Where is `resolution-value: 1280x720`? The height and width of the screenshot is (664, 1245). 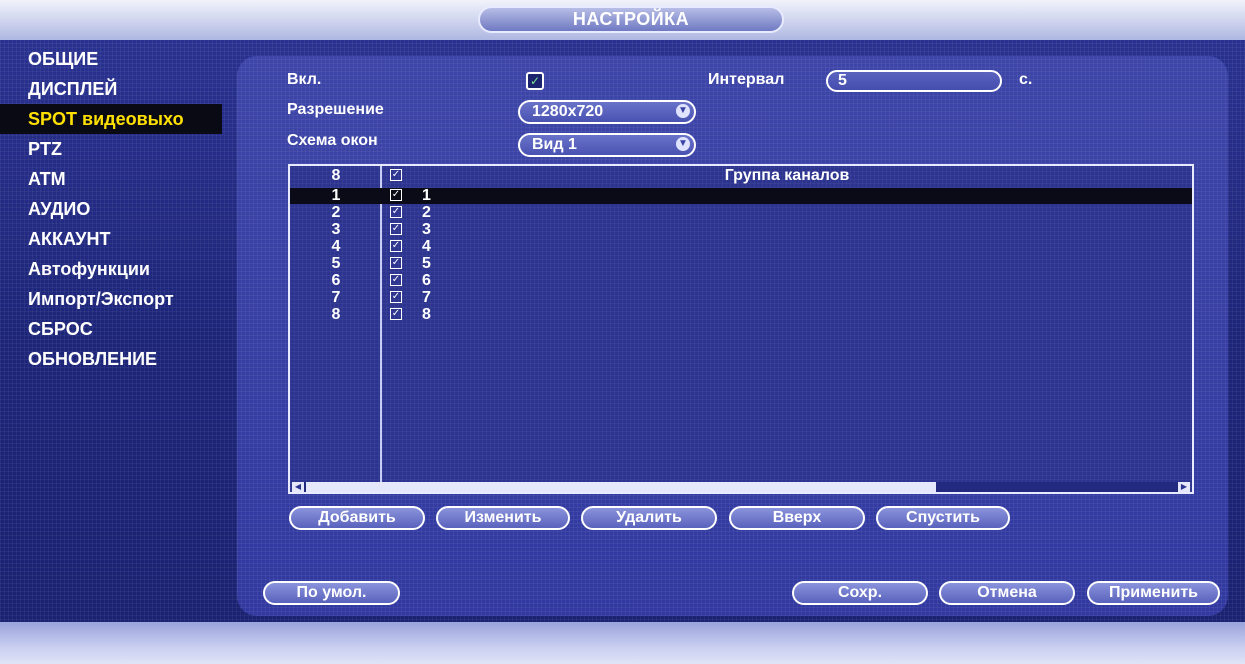
resolution-value: 1280x720 is located at coordinates (568, 111).